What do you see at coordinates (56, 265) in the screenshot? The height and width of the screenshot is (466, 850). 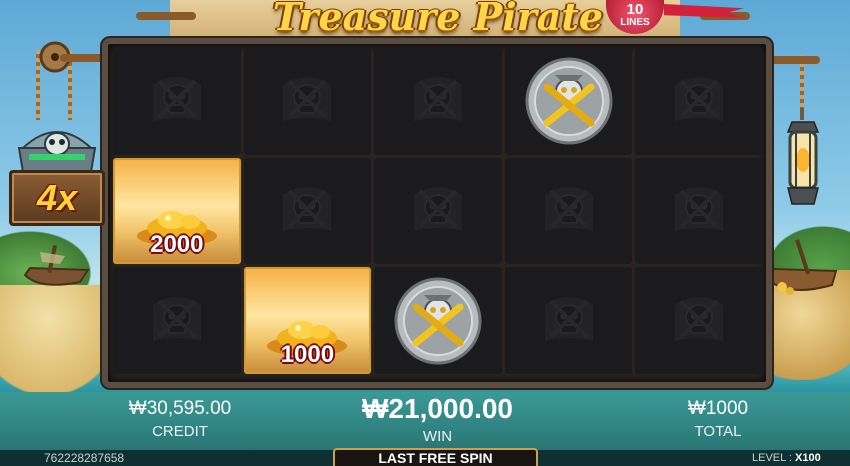 I see `shipwreck-left` at bounding box center [56, 265].